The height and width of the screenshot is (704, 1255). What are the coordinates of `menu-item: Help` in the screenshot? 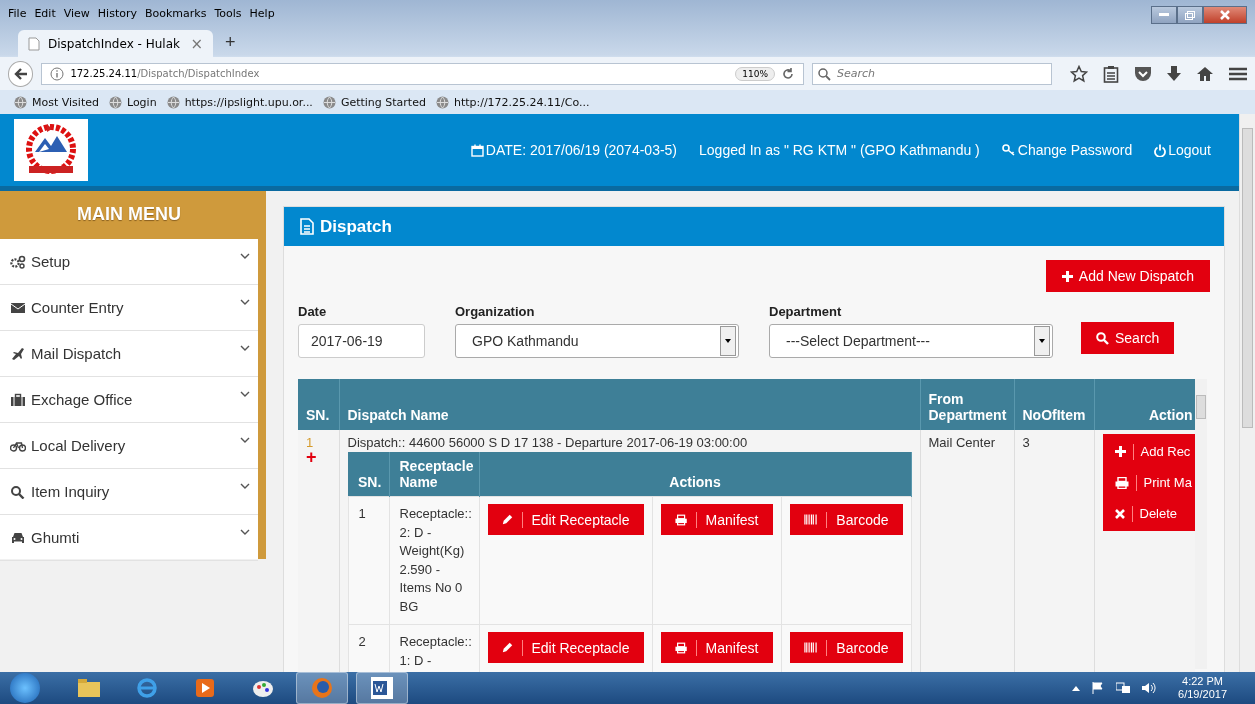 It's located at (262, 13).